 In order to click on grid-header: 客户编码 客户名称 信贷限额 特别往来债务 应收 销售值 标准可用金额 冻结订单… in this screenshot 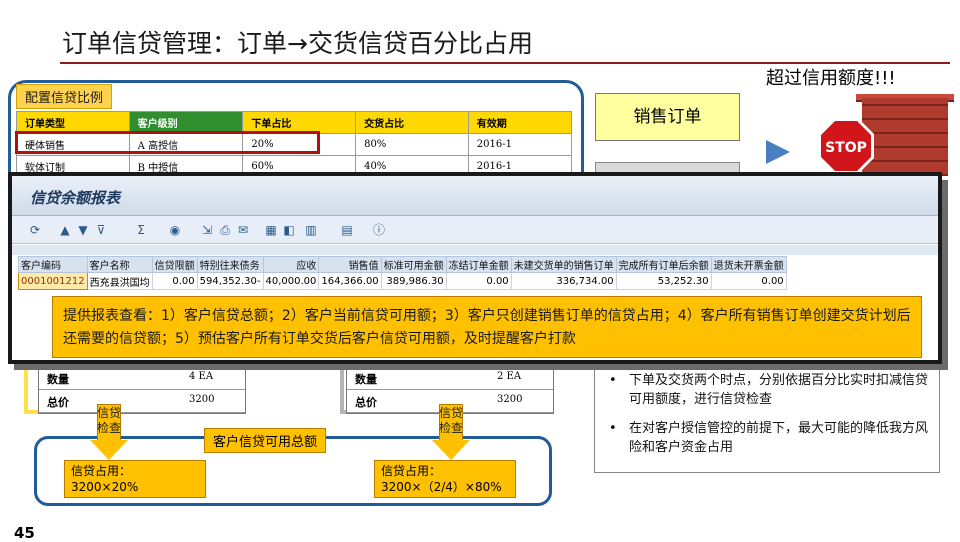, I will do `click(402, 264)`.